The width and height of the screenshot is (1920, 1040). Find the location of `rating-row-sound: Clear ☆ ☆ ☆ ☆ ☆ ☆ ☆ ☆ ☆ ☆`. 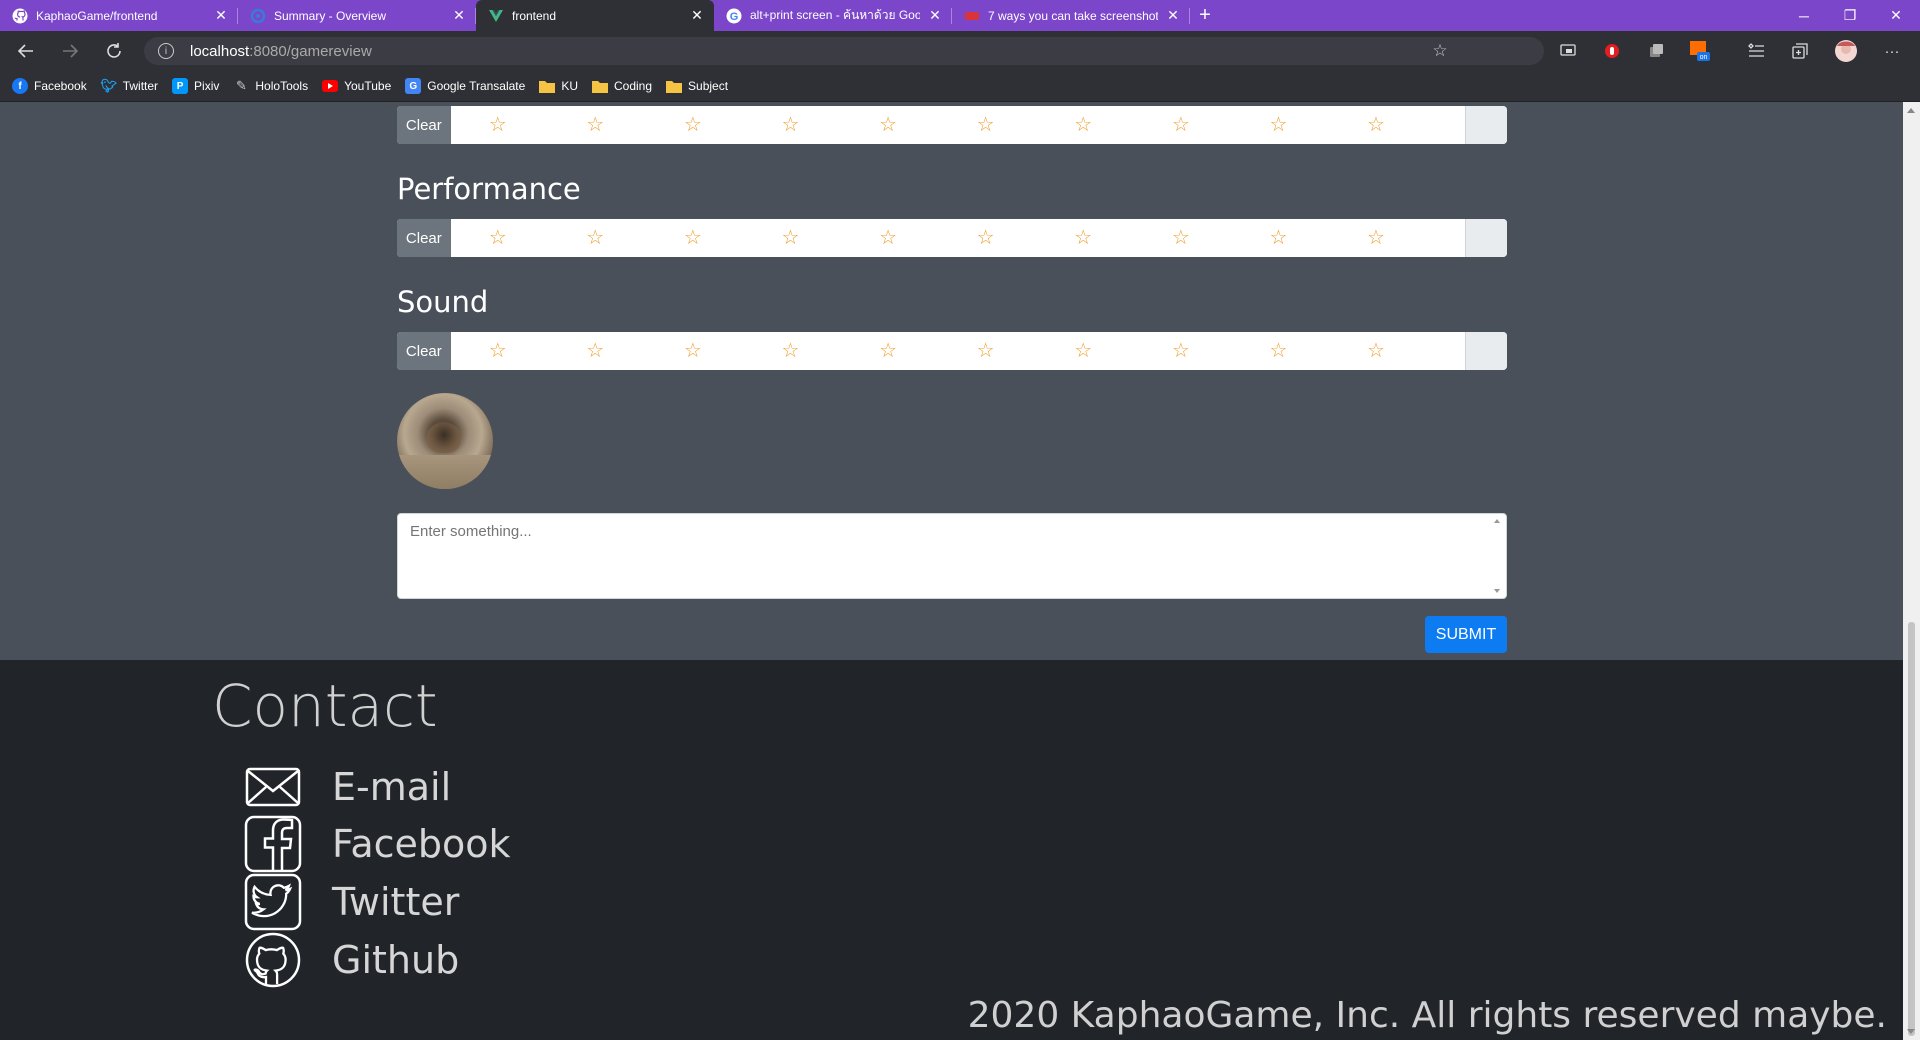

rating-row-sound: Clear ☆ ☆ ☆ ☆ ☆ ☆ ☆ ☆ ☆ ☆ is located at coordinates (952, 351).